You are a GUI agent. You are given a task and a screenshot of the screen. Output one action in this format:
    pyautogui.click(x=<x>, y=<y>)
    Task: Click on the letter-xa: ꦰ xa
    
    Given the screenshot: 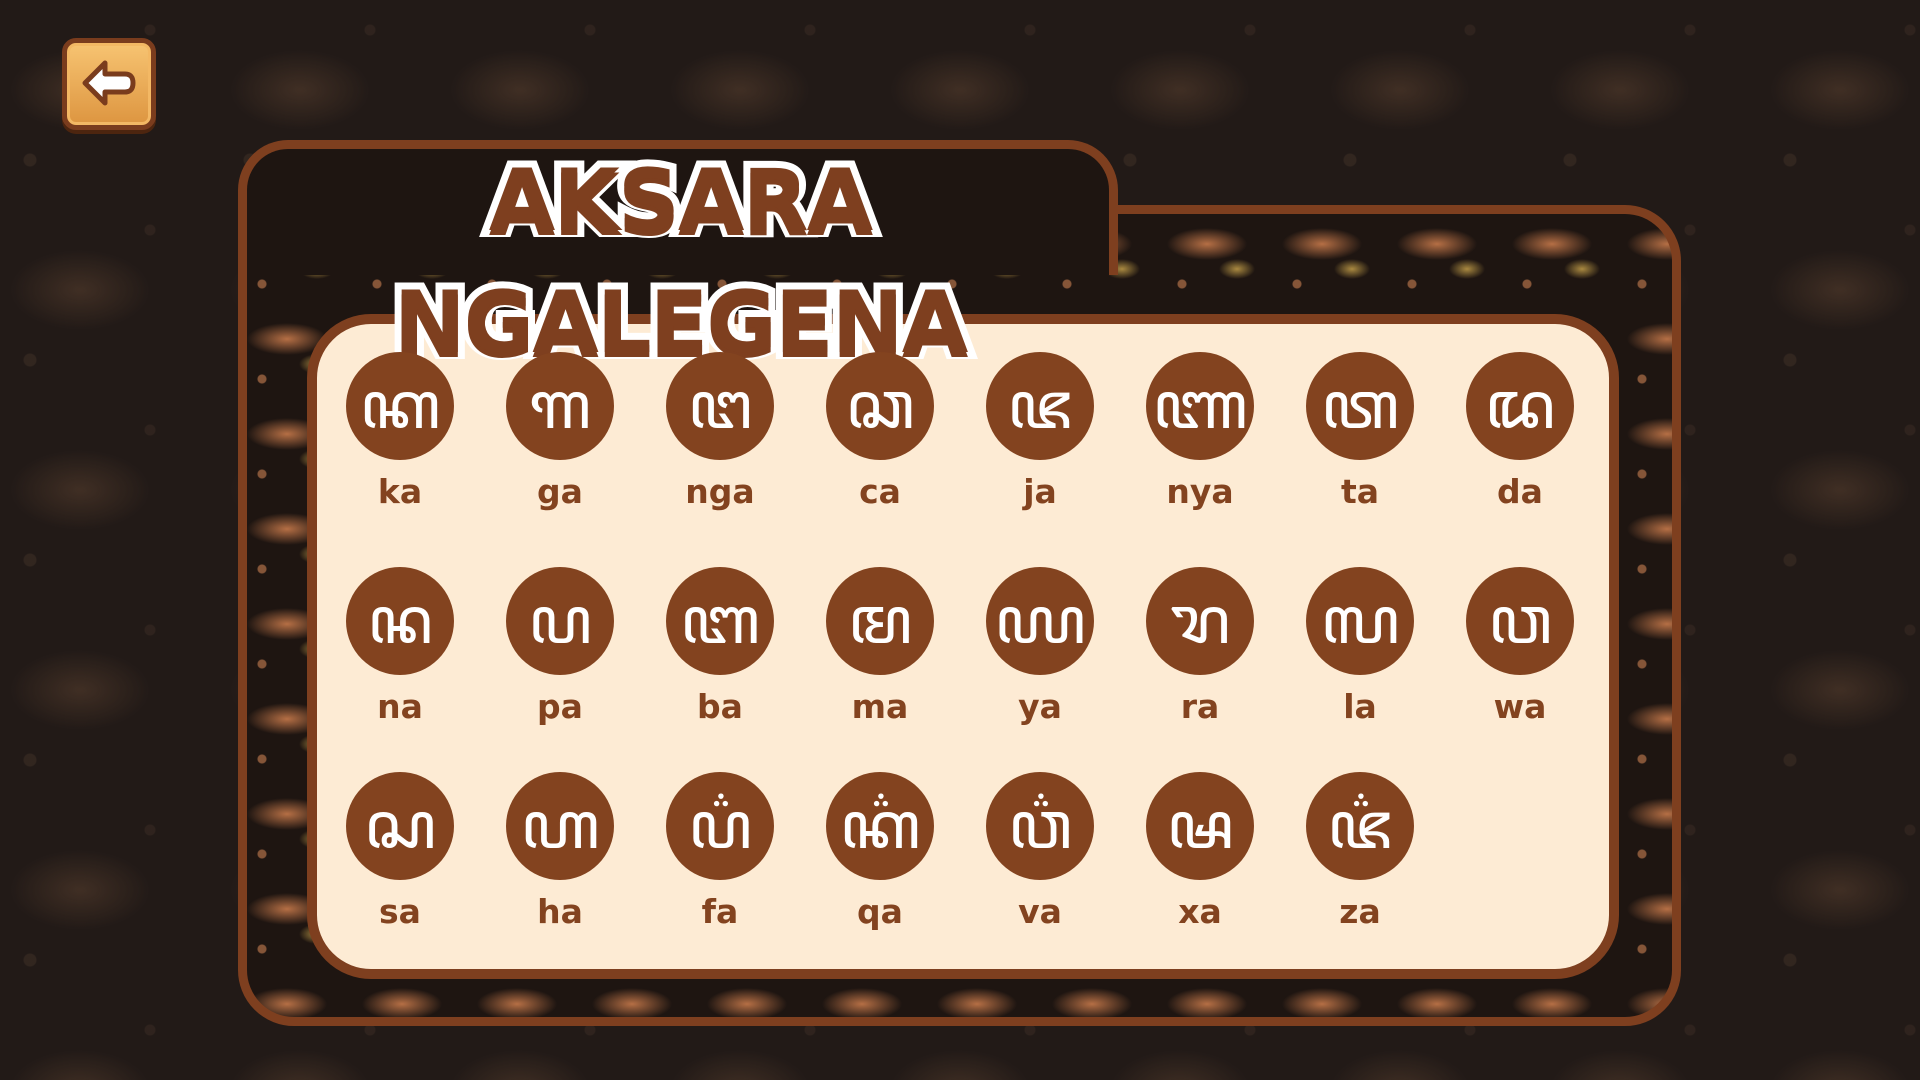 What is the action you would take?
    pyautogui.click(x=1200, y=857)
    